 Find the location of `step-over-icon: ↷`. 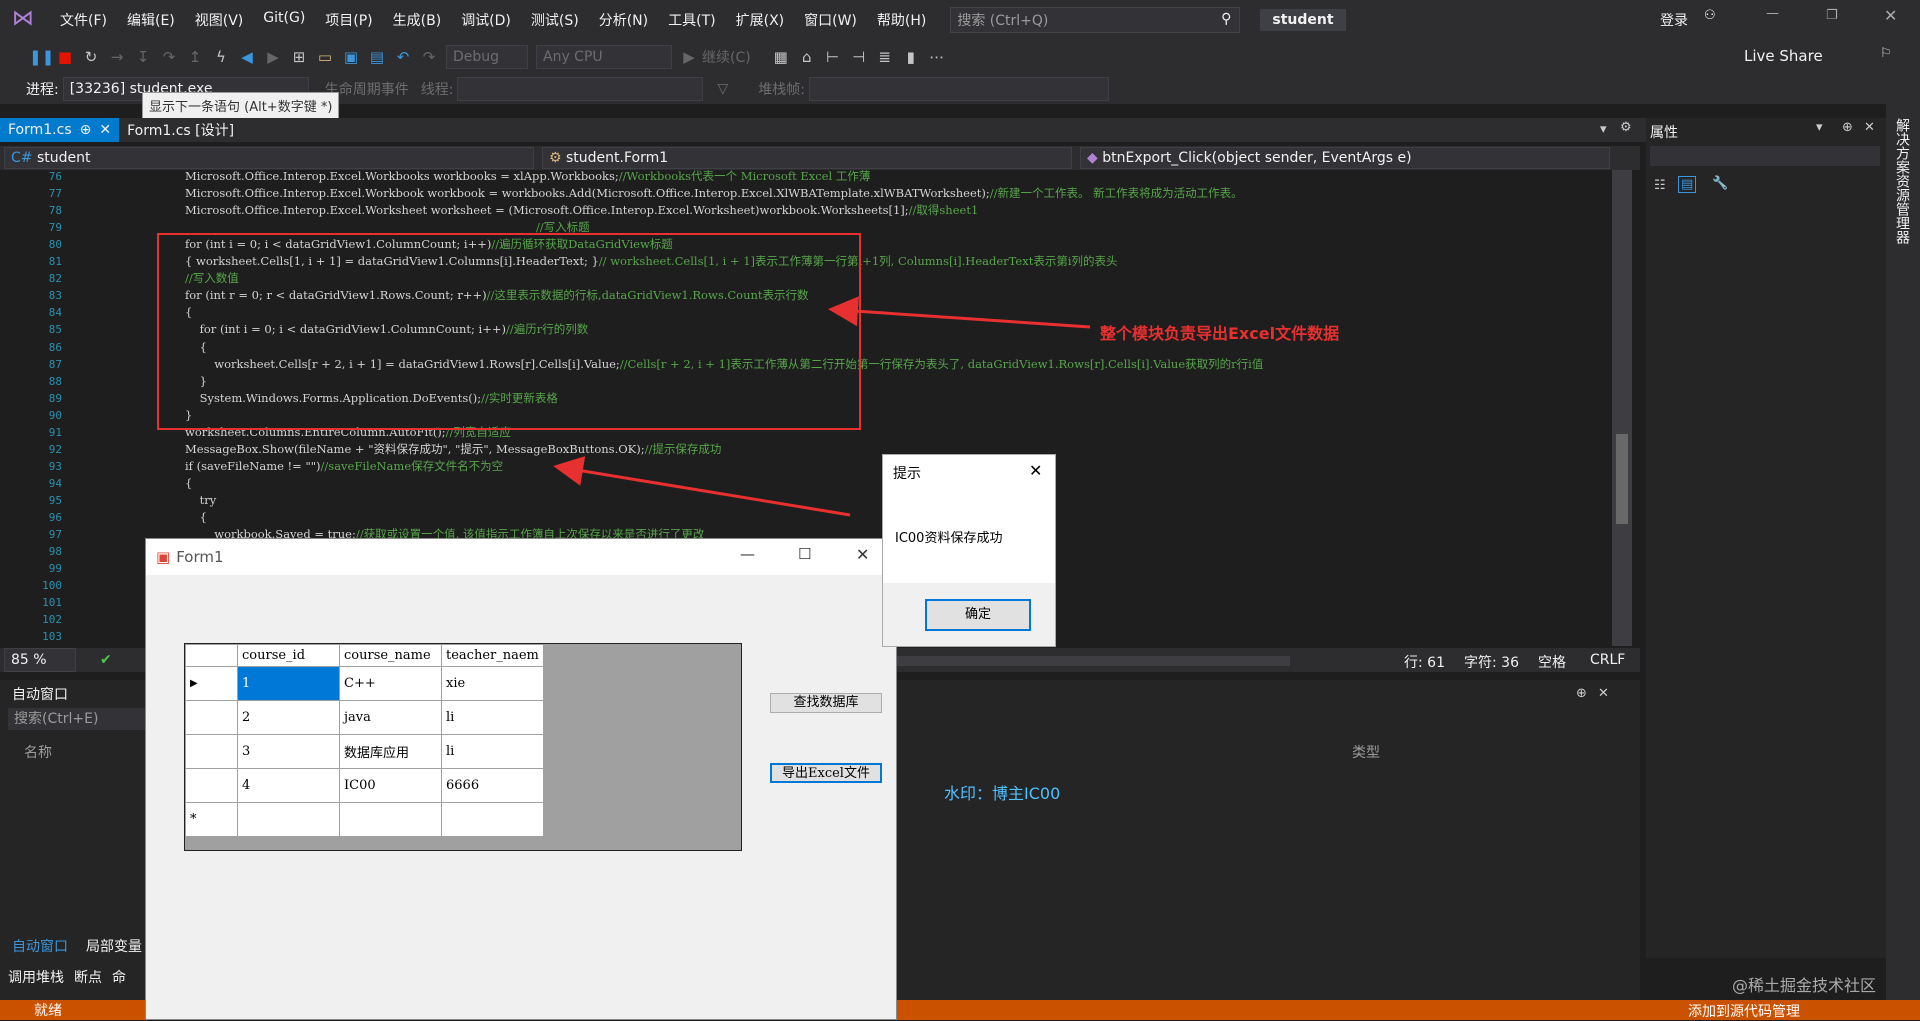

step-over-icon: ↷ is located at coordinates (169, 57).